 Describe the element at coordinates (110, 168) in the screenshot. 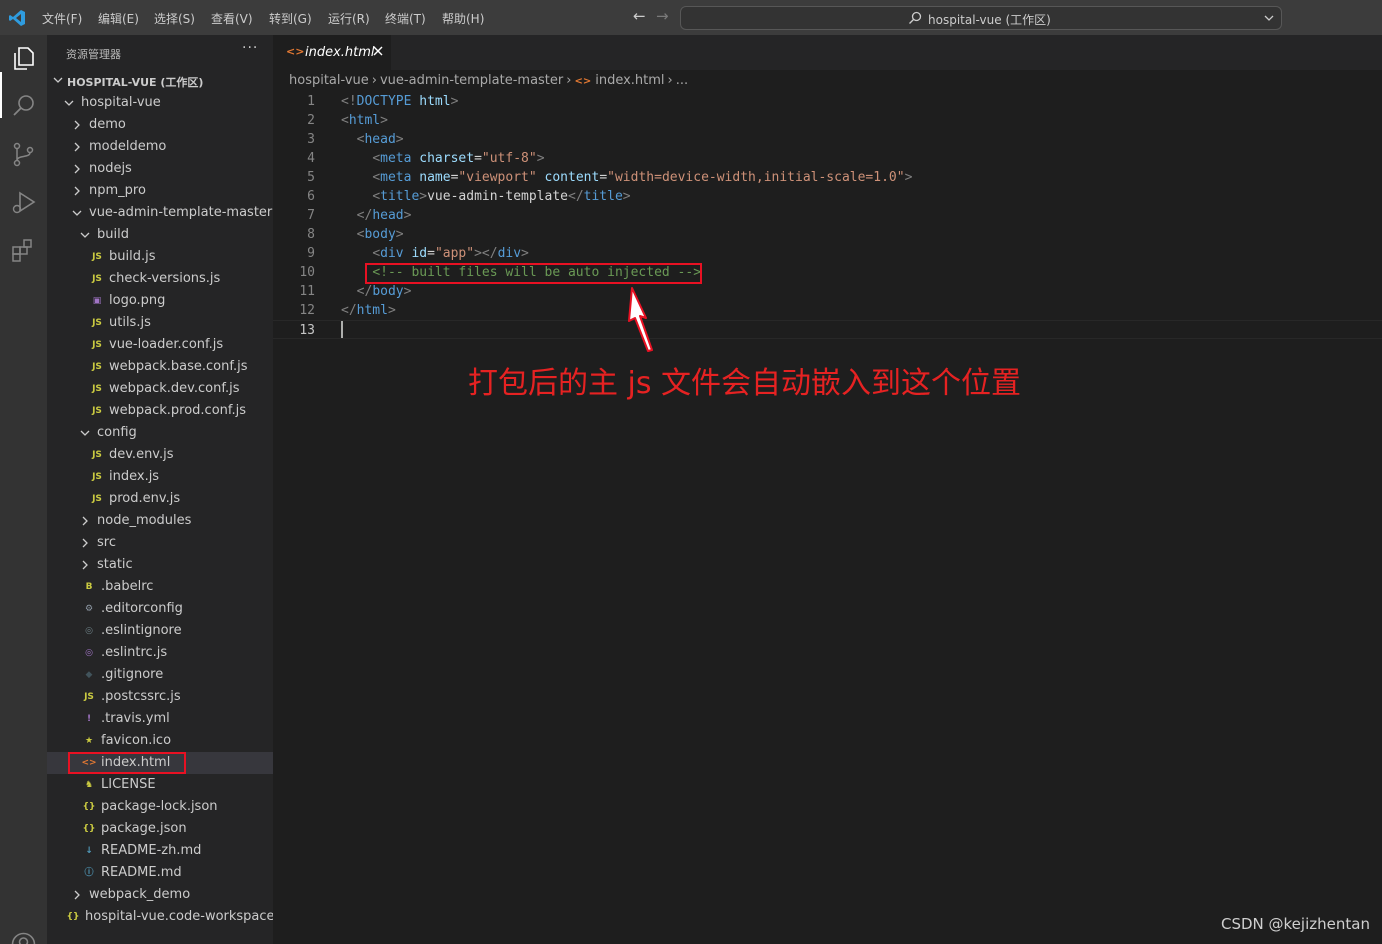

I see `tree-item-label: nodejs` at that location.